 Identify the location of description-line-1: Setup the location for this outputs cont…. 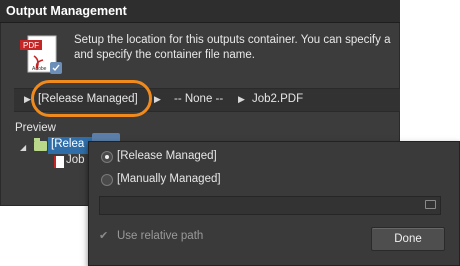
(232, 40).